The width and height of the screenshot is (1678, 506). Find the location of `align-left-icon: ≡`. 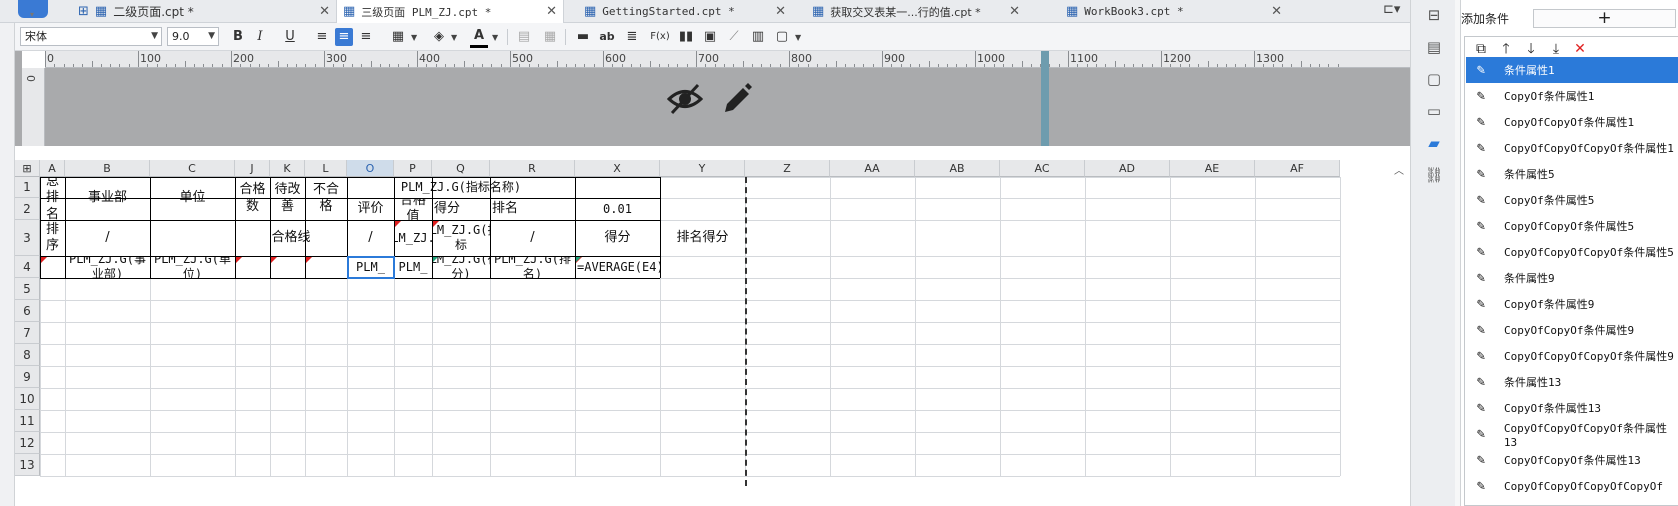

align-left-icon: ≡ is located at coordinates (322, 37).